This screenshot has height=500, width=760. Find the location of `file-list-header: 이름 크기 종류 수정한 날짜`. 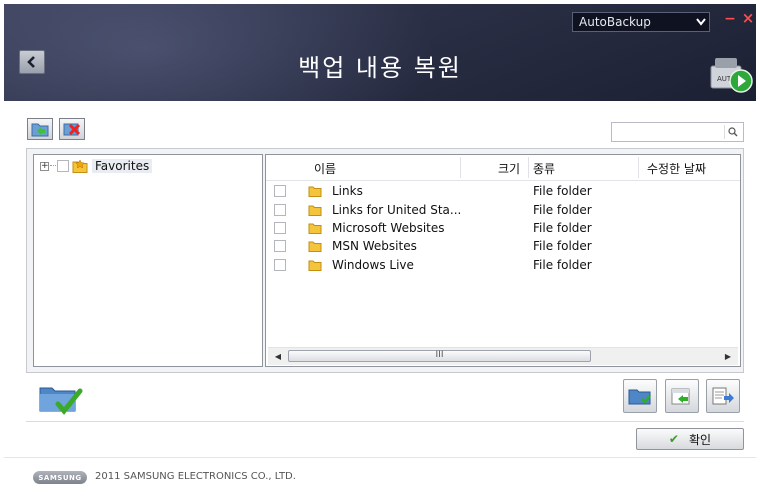

file-list-header: 이름 크기 종류 수정한 날짜 is located at coordinates (503, 168).